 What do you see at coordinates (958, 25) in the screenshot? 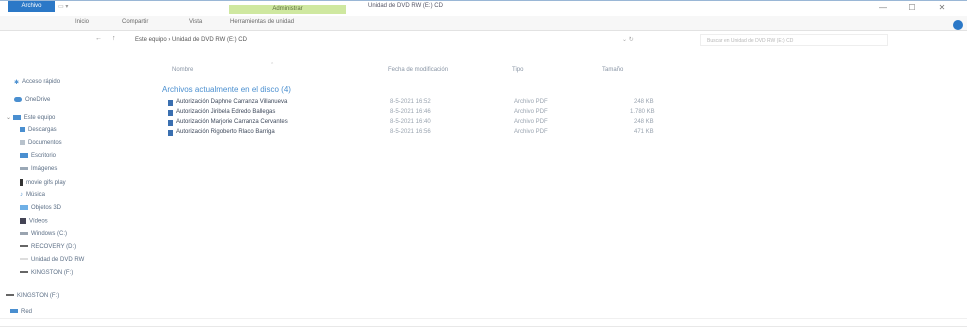
I see `help-icon` at bounding box center [958, 25].